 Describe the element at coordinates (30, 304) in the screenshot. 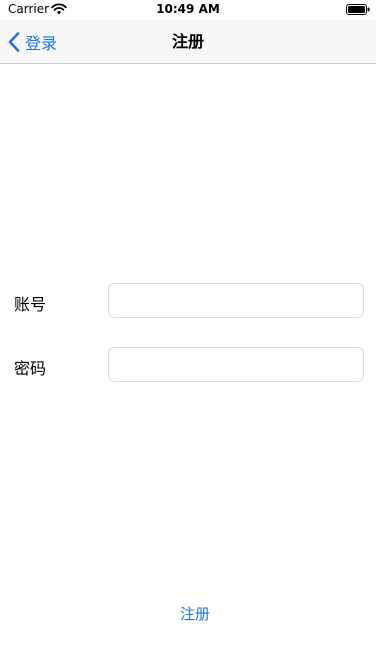

I see `account-label: 账号` at that location.